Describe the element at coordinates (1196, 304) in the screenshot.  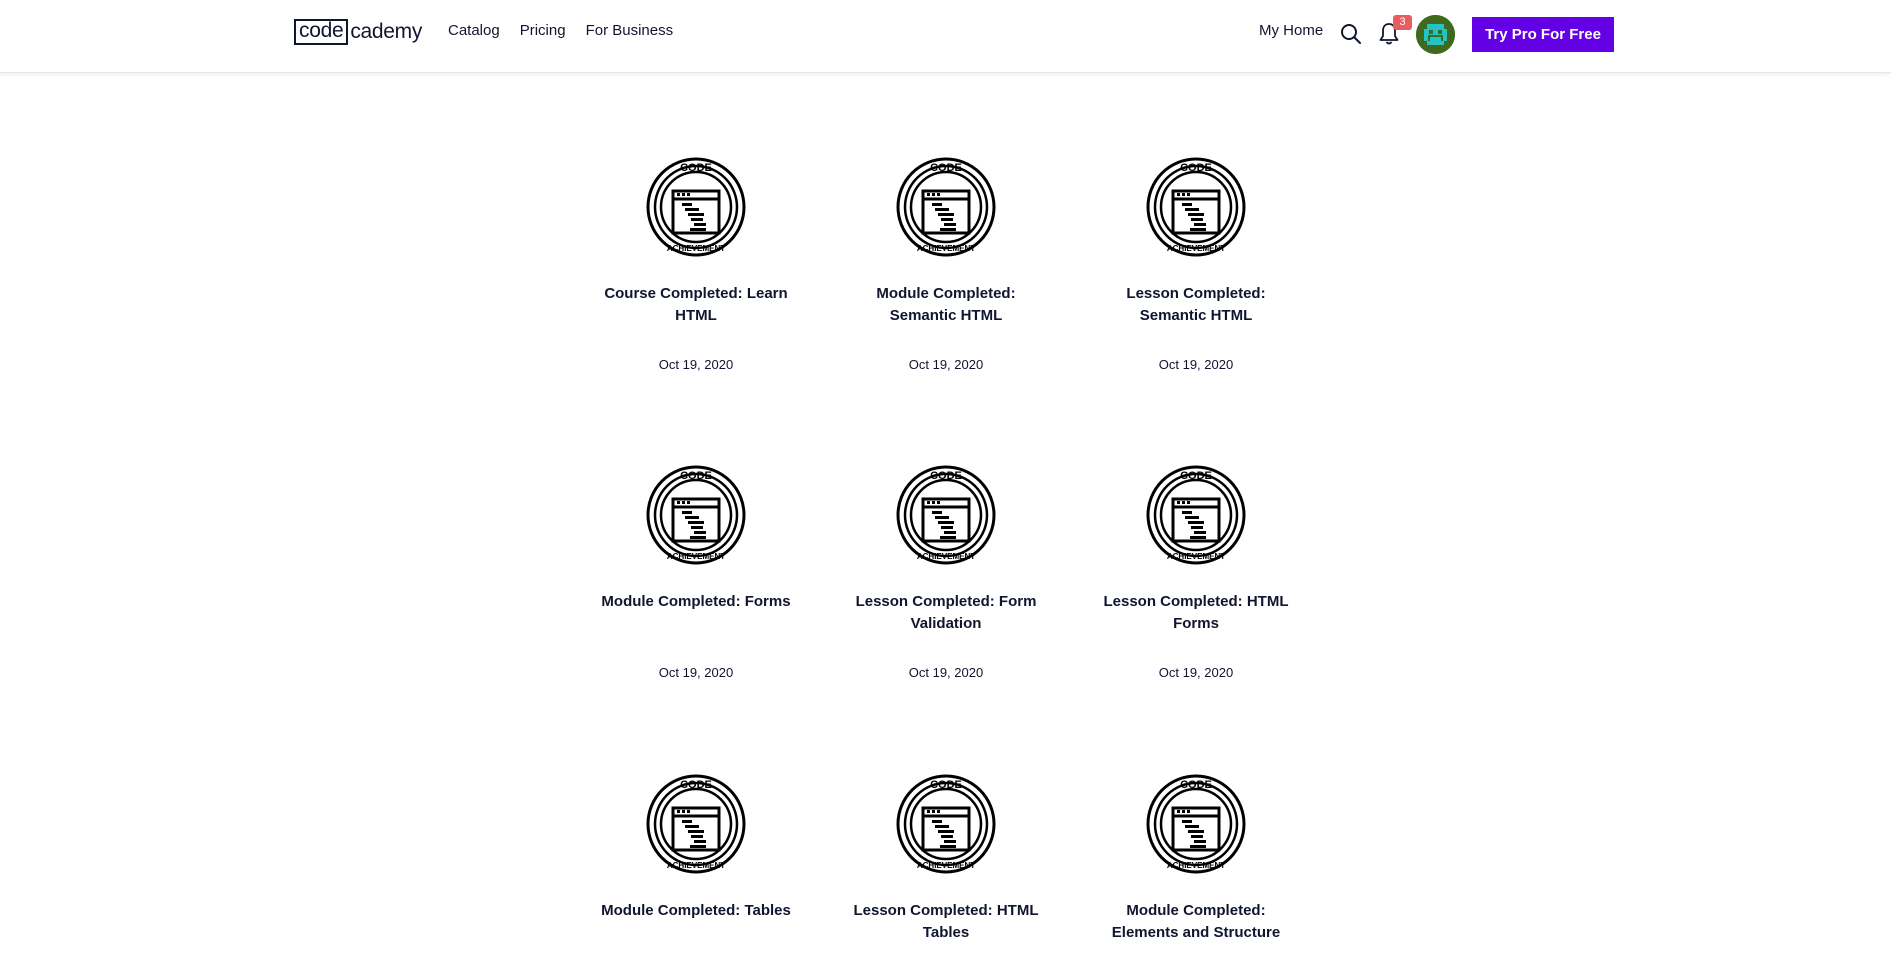
I see `achievement-title: Lesson Completed: Semantic HTML` at that location.